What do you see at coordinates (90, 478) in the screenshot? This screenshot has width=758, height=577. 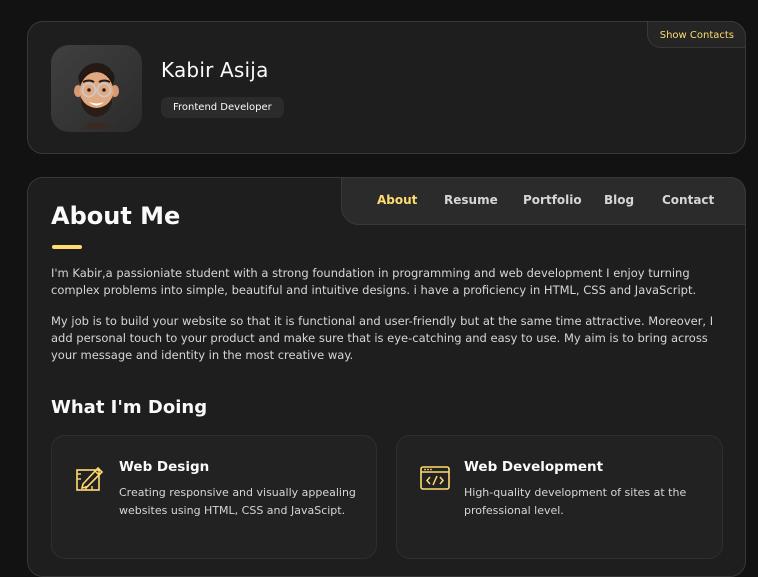 I see `design-icon` at bounding box center [90, 478].